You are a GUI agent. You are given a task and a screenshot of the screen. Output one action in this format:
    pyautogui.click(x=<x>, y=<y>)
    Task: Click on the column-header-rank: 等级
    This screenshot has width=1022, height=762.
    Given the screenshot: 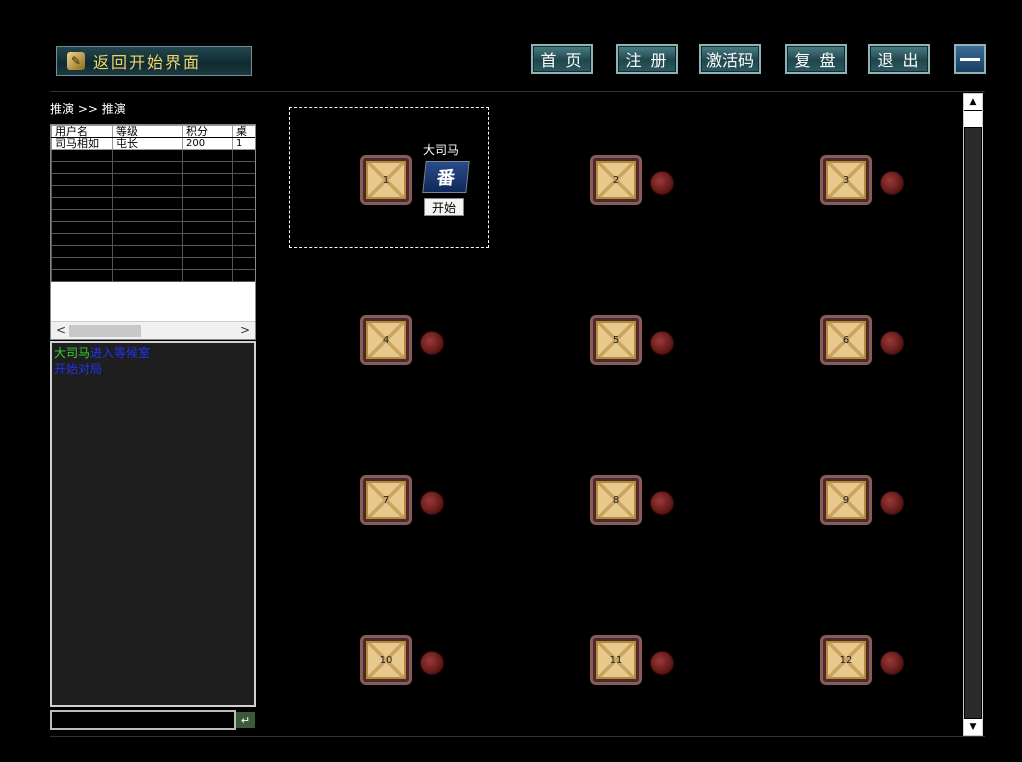 What is the action you would take?
    pyautogui.click(x=147, y=131)
    